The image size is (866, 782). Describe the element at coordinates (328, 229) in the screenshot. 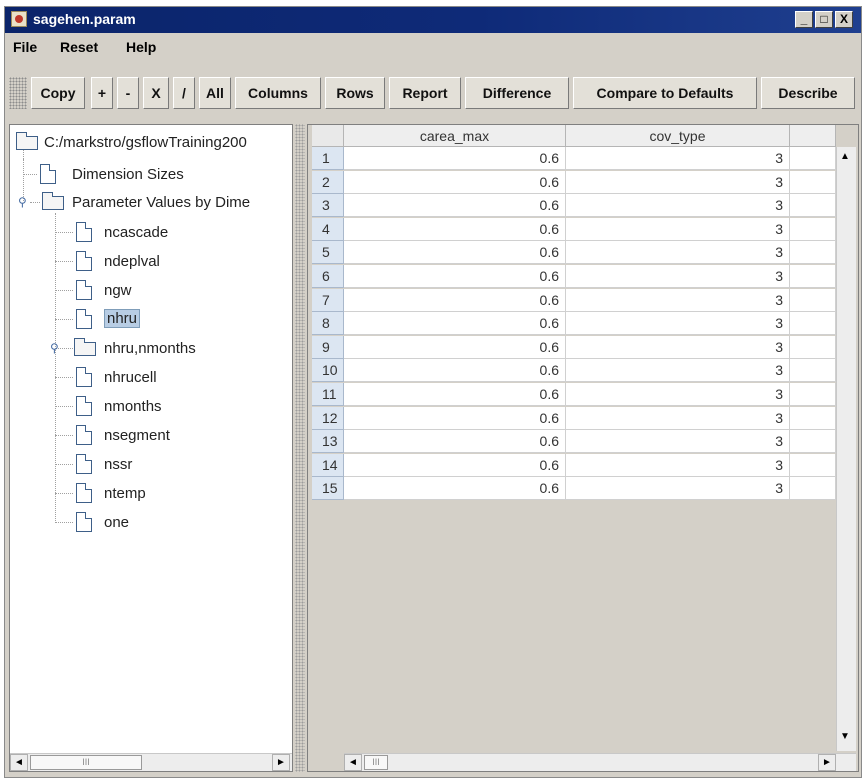

I see `row-number: 4` at that location.